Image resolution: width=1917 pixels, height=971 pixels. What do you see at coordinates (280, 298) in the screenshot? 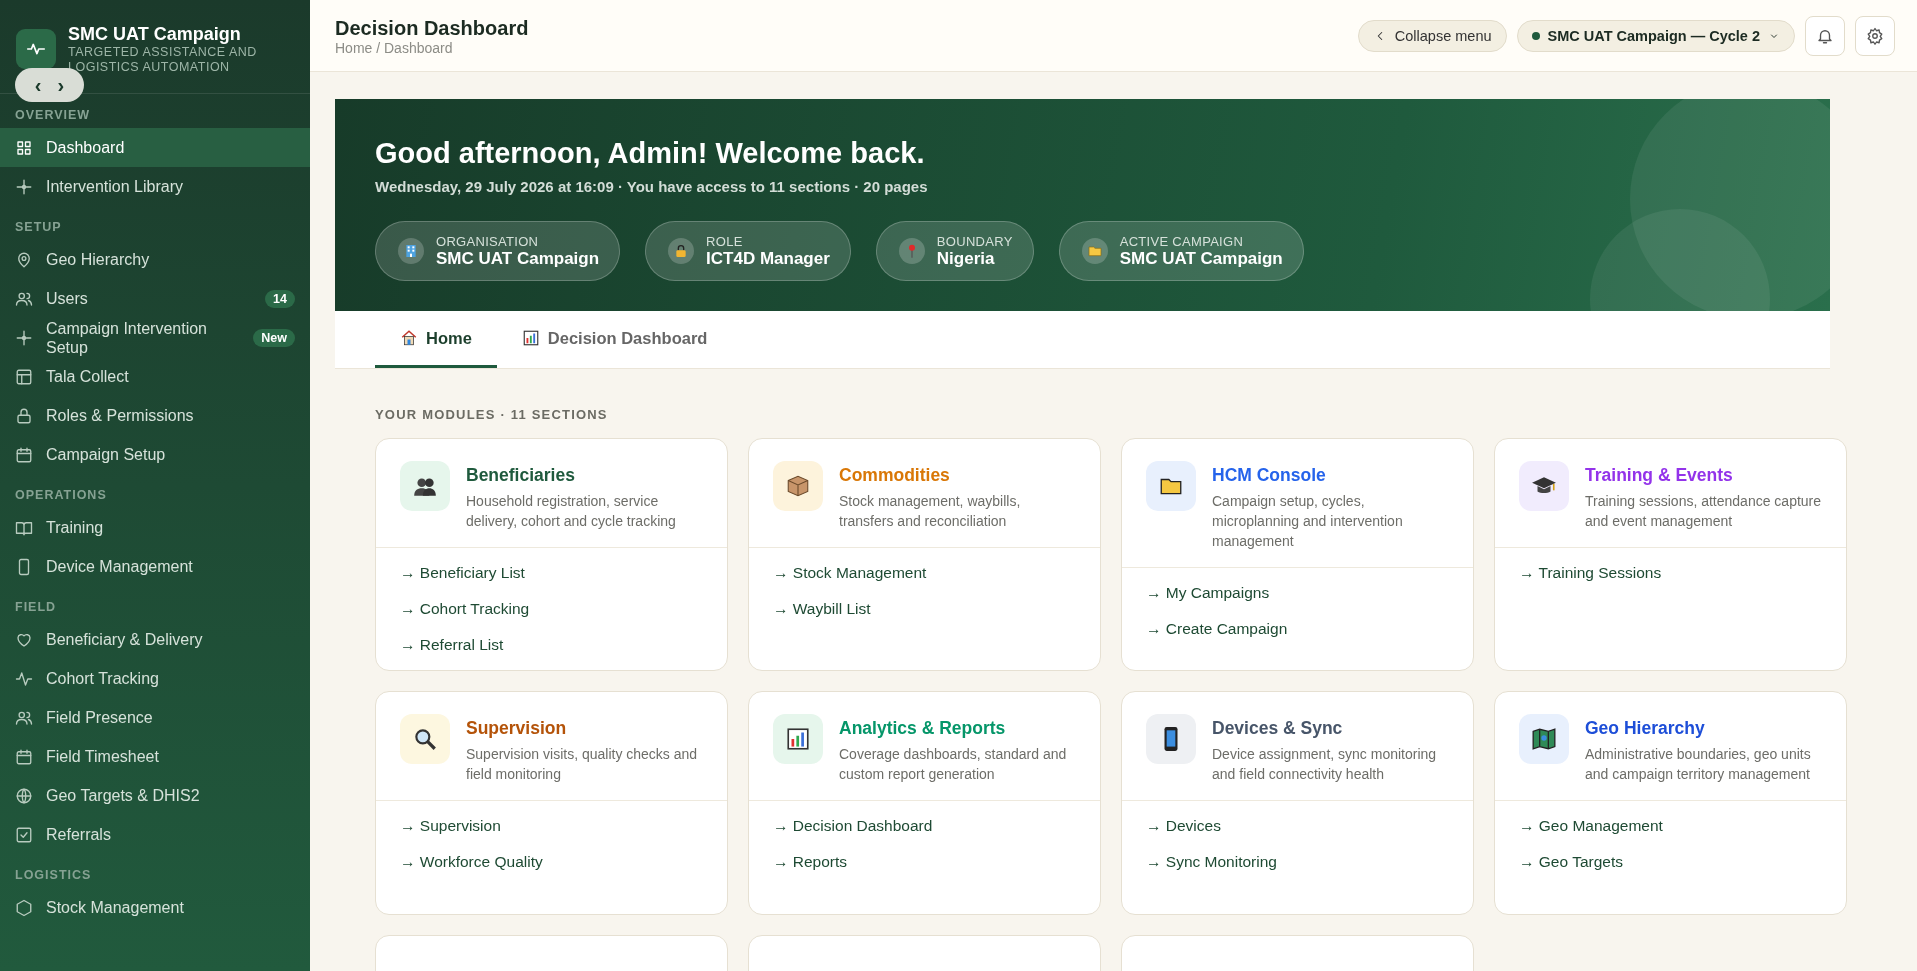
I see `count-badge: 14` at bounding box center [280, 298].